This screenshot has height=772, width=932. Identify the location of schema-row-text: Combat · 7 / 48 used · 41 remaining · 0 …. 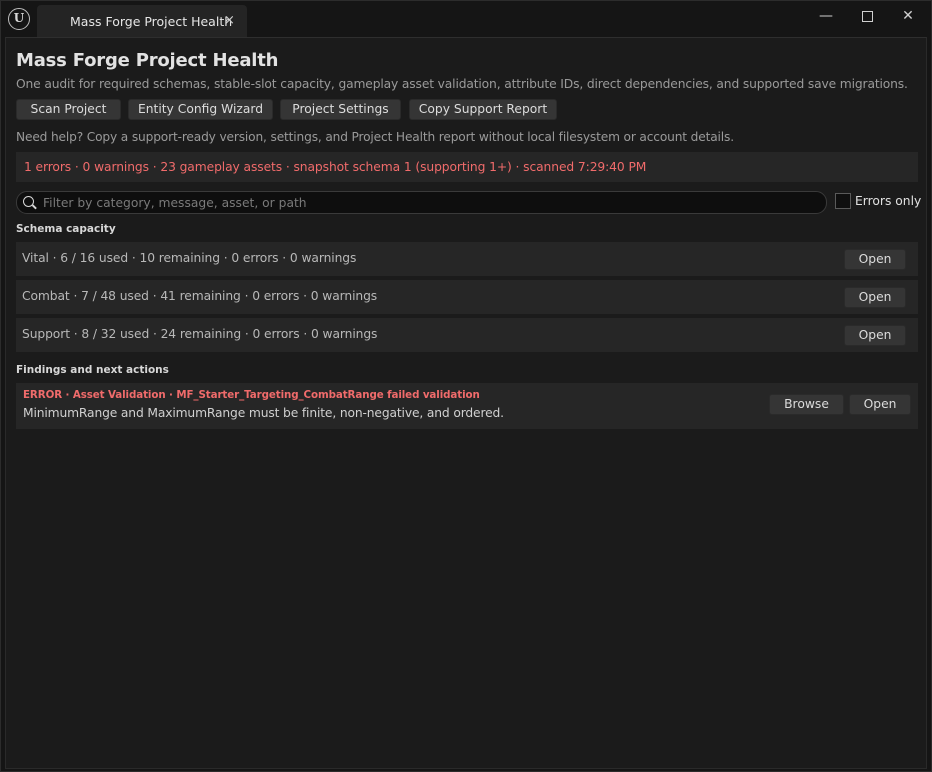
(200, 296).